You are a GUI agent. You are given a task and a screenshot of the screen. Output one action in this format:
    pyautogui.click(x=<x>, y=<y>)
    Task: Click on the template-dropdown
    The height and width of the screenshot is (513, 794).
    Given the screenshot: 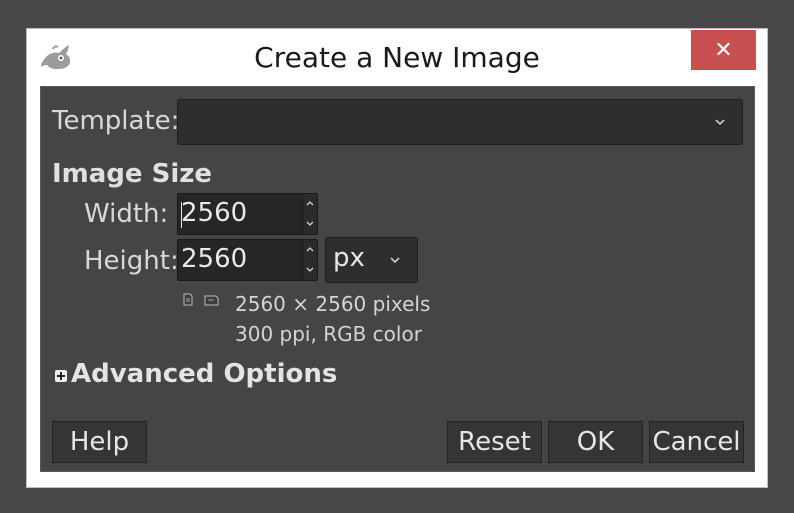 What is the action you would take?
    pyautogui.click(x=460, y=122)
    